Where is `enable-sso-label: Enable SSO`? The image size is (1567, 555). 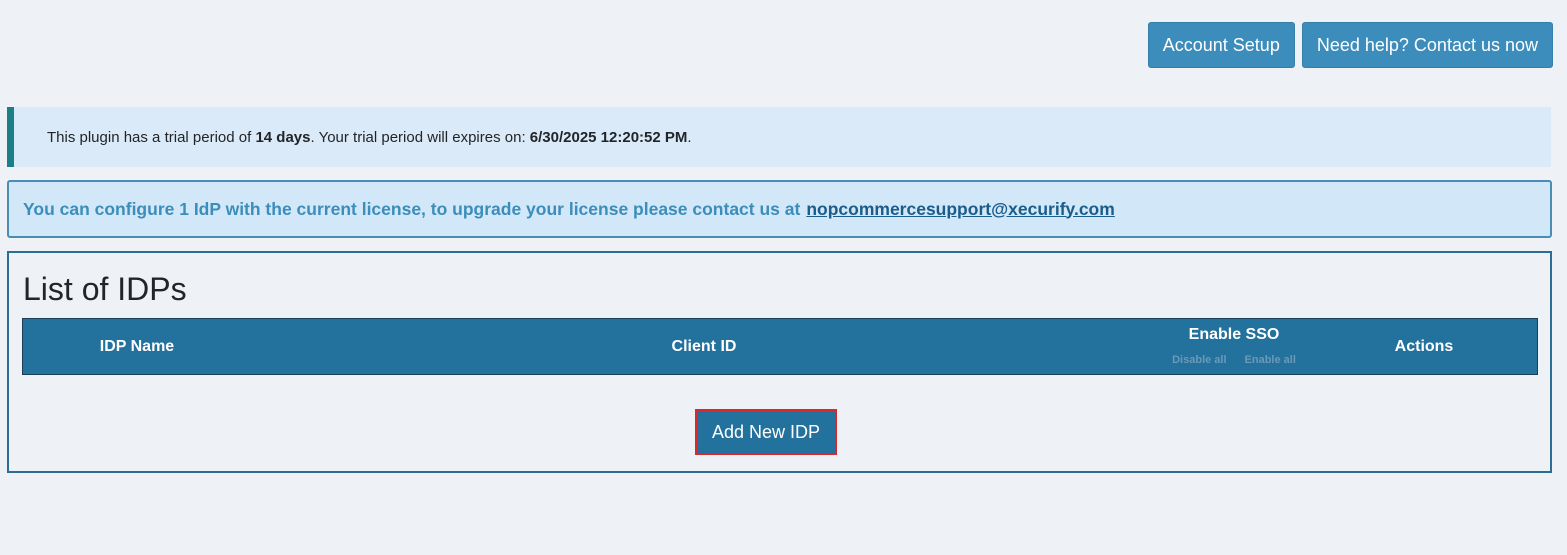 enable-sso-label: Enable SSO is located at coordinates (1234, 334).